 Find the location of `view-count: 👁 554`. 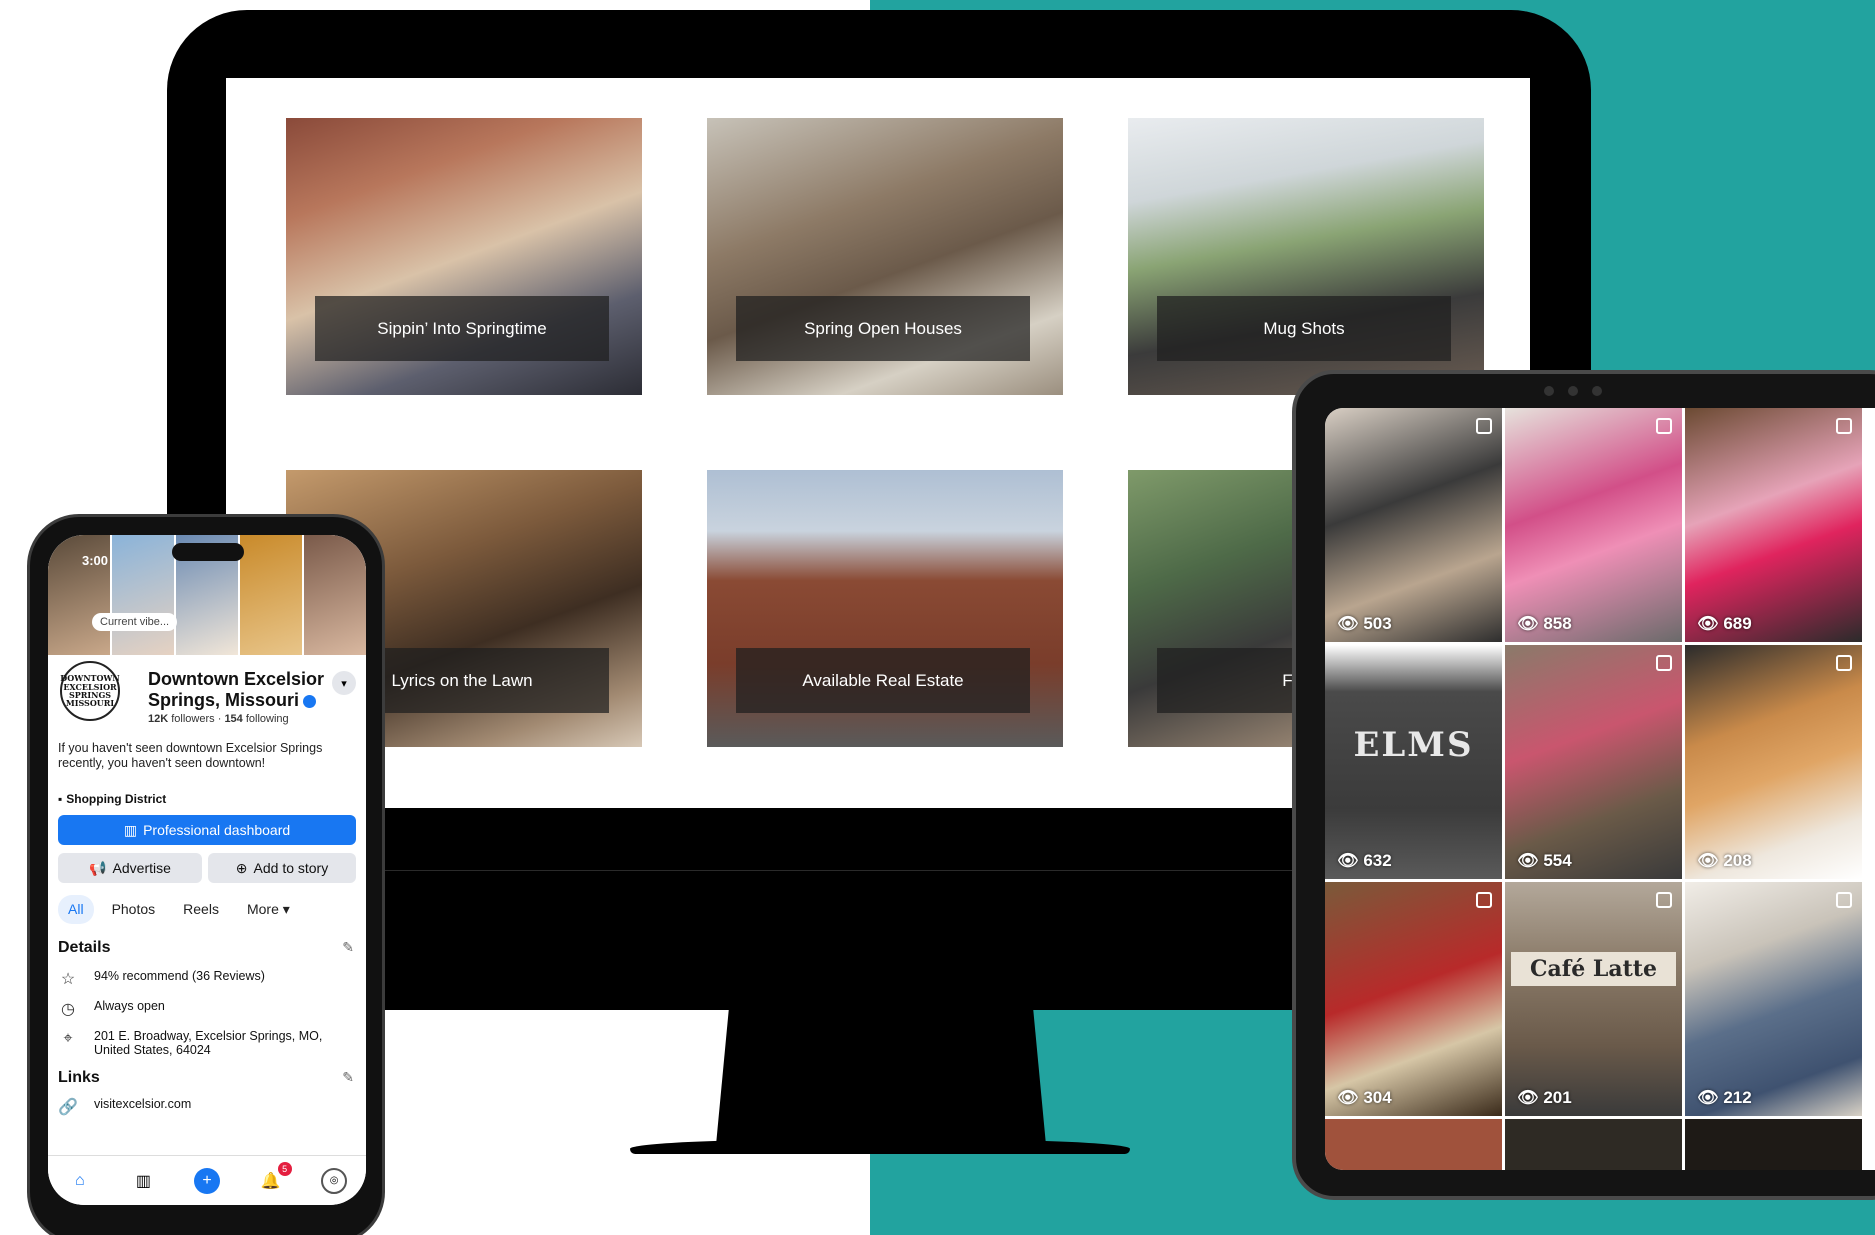

view-count: 👁 554 is located at coordinates (1544, 860).